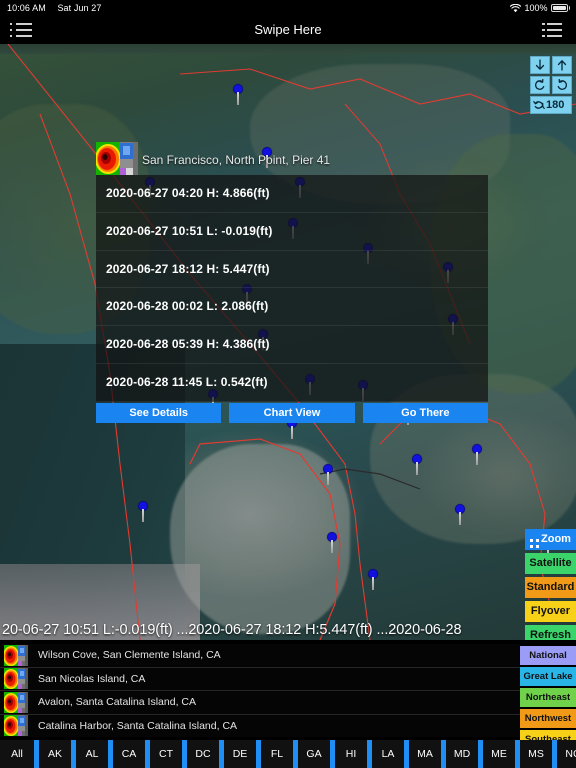 Image resolution: width=576 pixels, height=768 pixels. What do you see at coordinates (79, 8) in the screenshot?
I see `status-date: Sat Jun 27` at bounding box center [79, 8].